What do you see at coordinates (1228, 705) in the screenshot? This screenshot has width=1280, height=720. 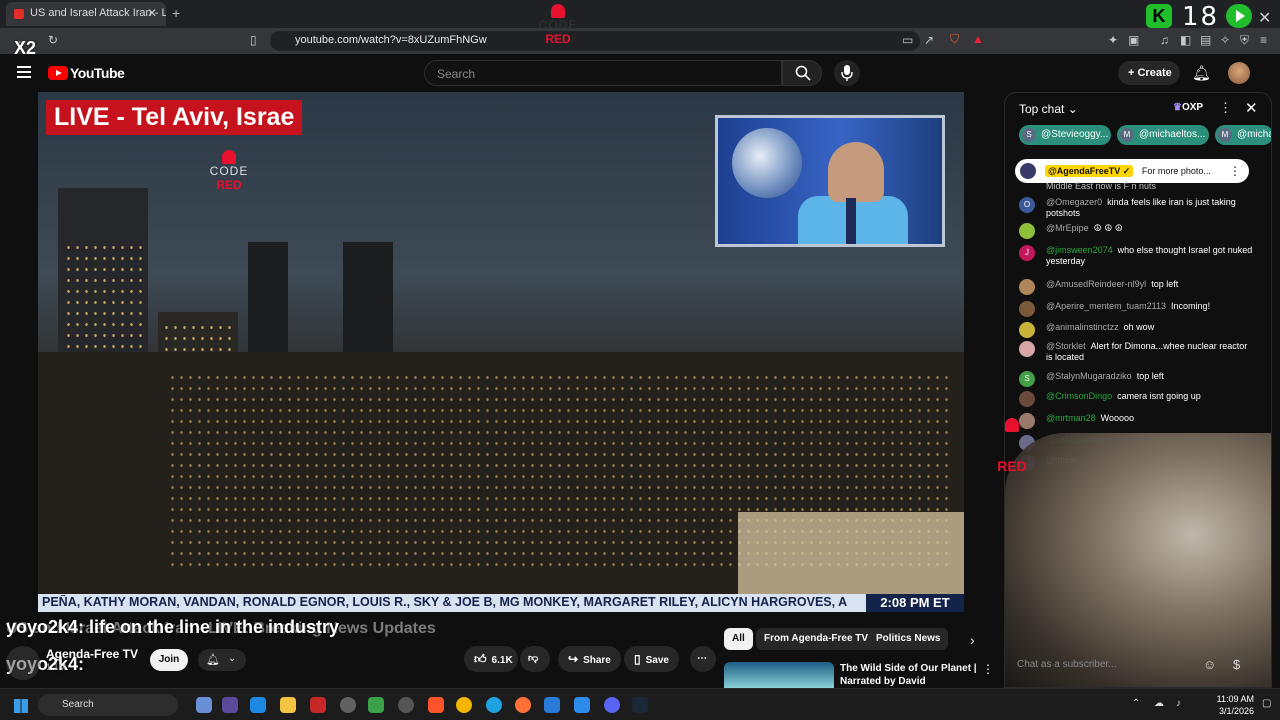 I see `system-clock: 11:09 AM 3/1/2026` at bounding box center [1228, 705].